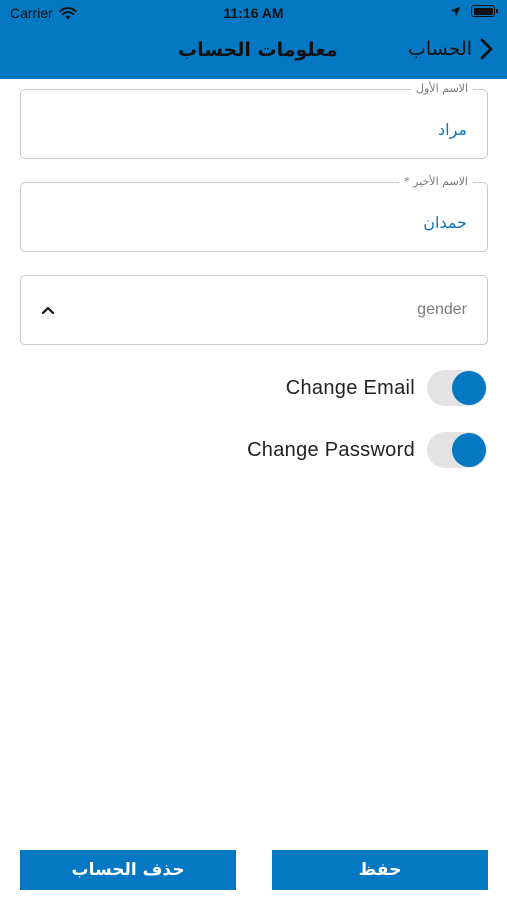  Describe the element at coordinates (254, 120) in the screenshot. I see `first-name-field: الاسم الأول مراد` at that location.